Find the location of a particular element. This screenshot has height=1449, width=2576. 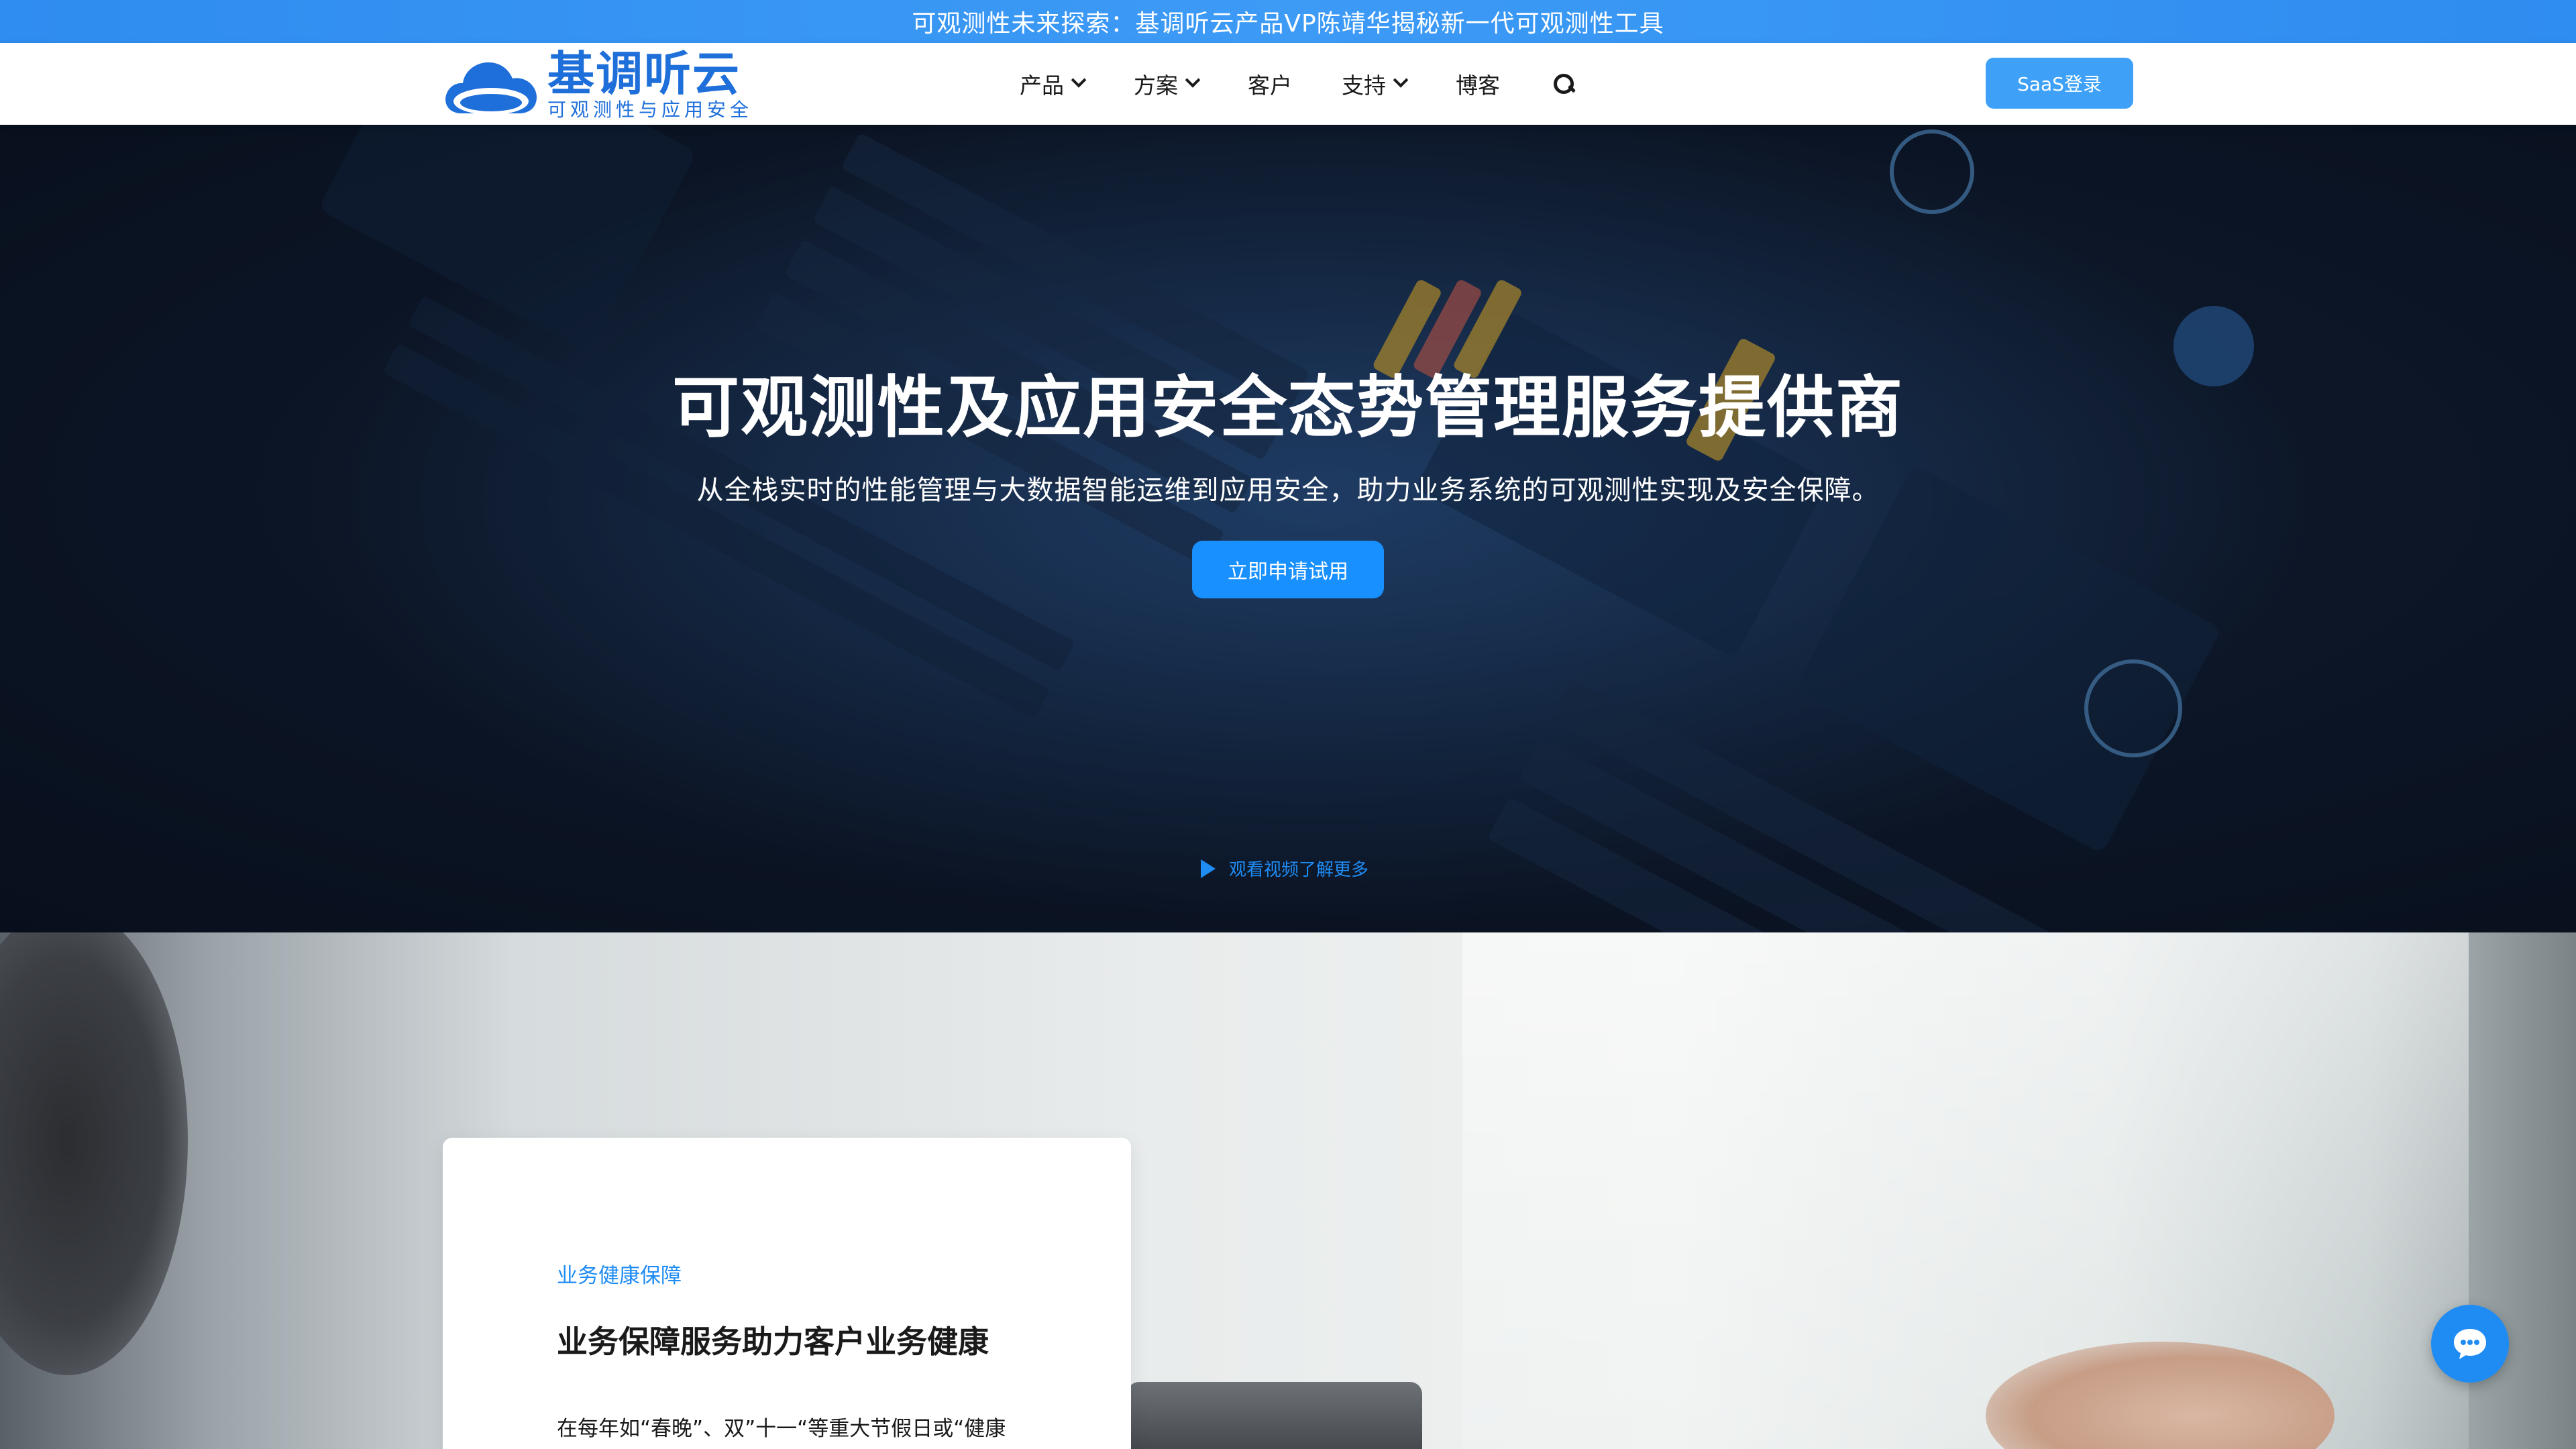

nav-item-products: 产品 is located at coordinates (1053, 84).